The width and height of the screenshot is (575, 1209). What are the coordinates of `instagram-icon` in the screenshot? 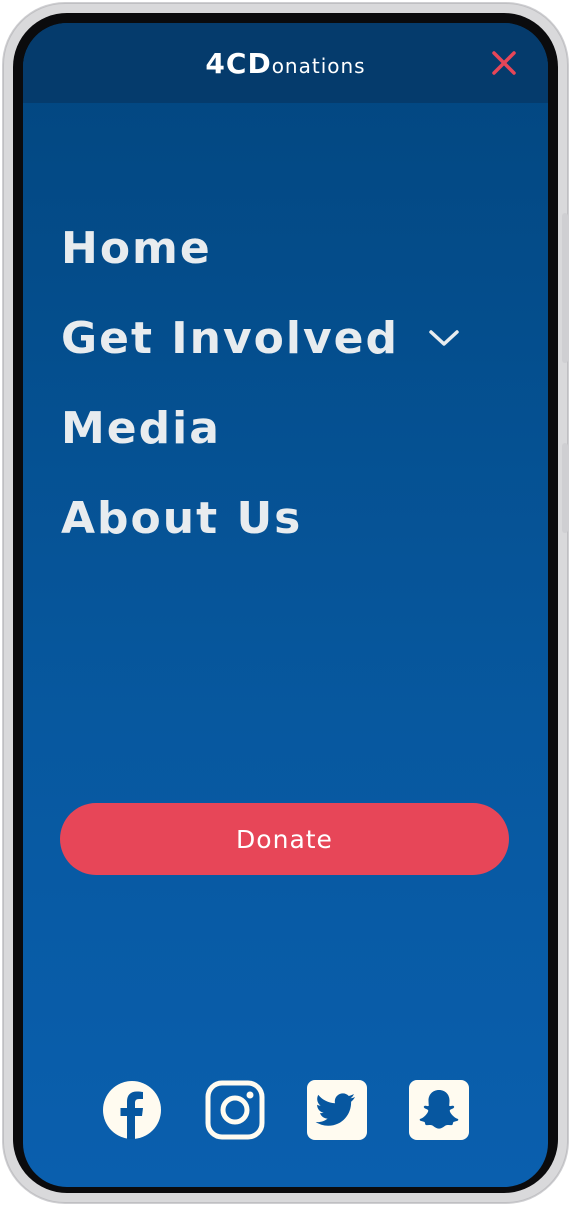 It's located at (235, 1110).